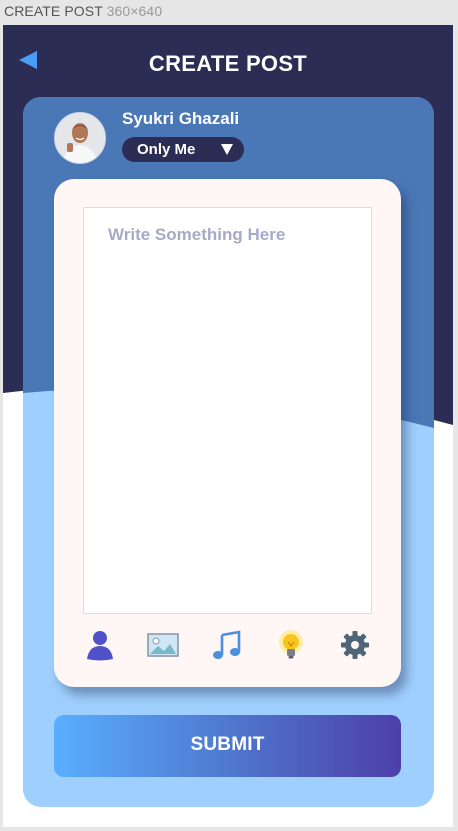 This screenshot has width=458, height=831. I want to click on image-icon, so click(163, 645).